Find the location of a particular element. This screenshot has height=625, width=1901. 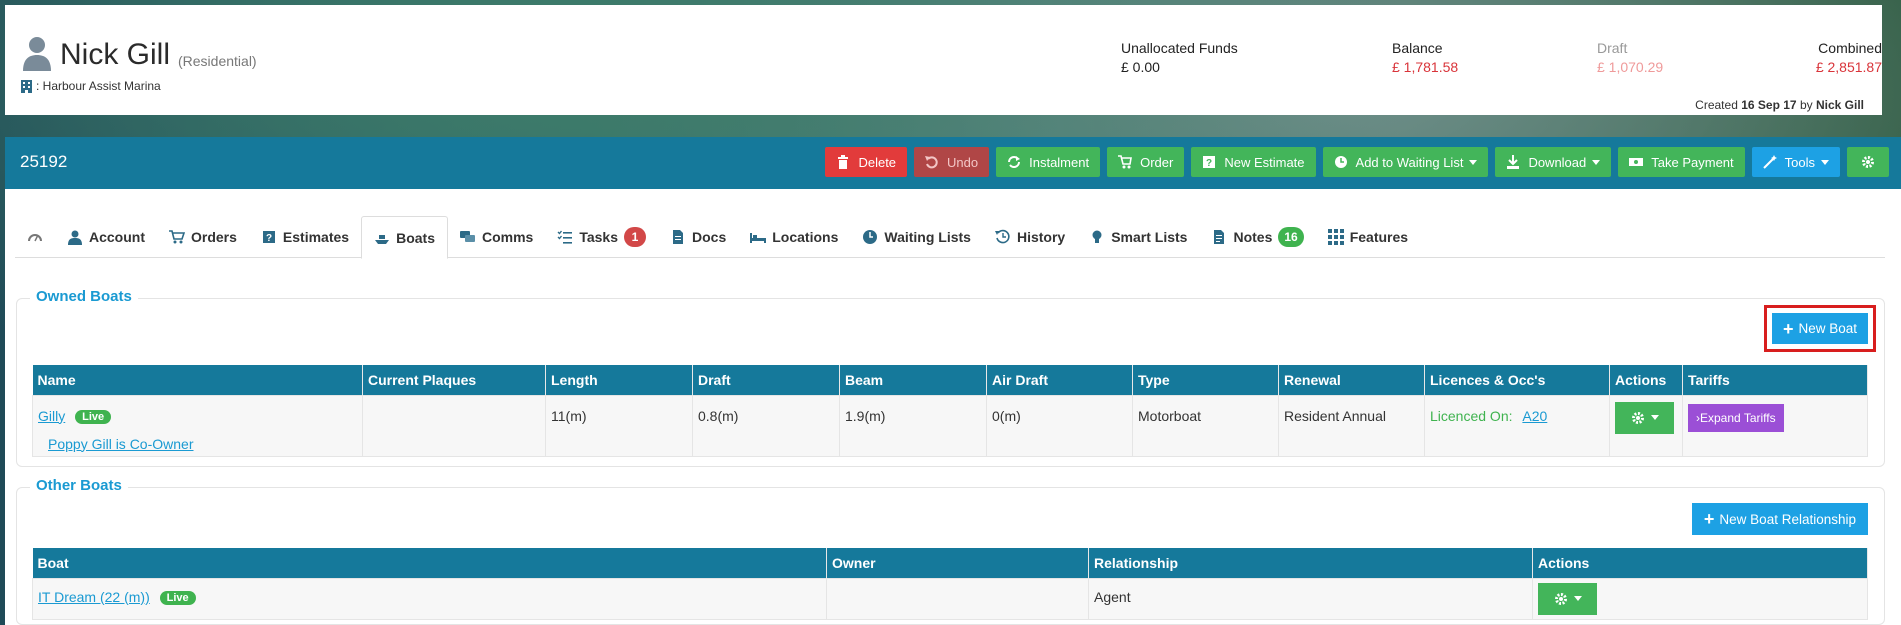

boat-name-link: Gilly is located at coordinates (51, 416).